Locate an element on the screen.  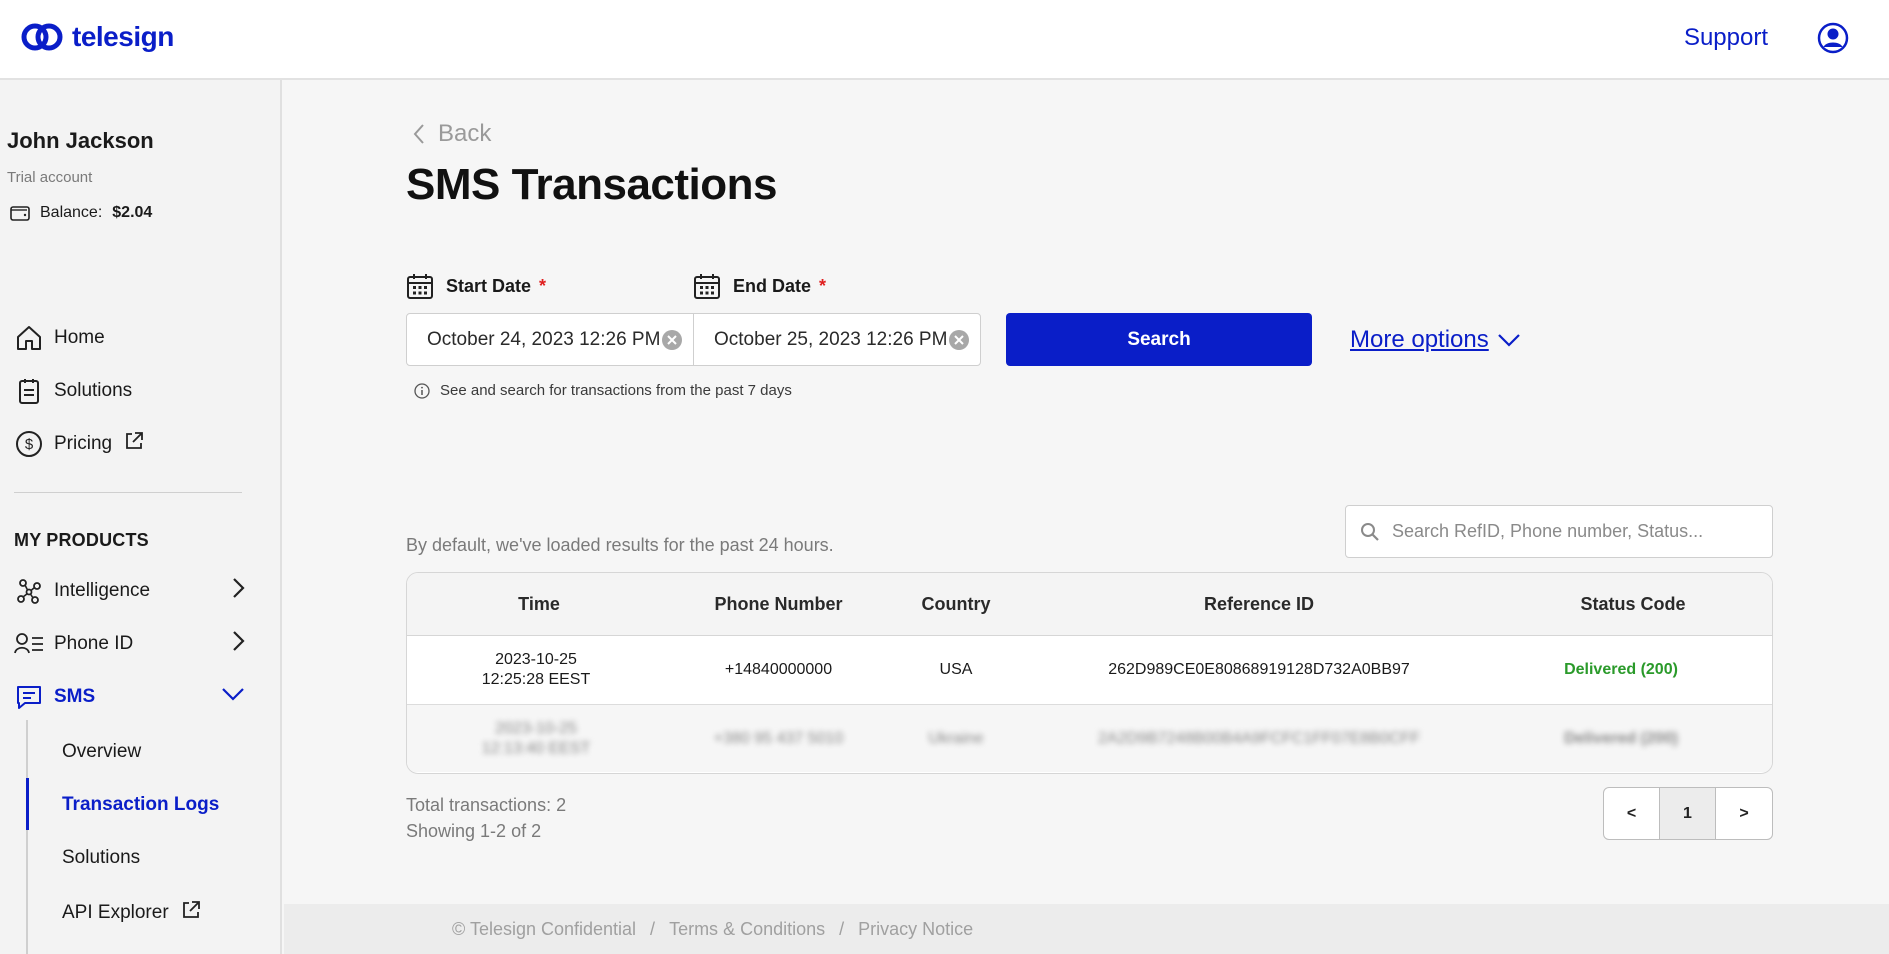
sidebar-item-phone-id: Phone ID is located at coordinates (130, 644).